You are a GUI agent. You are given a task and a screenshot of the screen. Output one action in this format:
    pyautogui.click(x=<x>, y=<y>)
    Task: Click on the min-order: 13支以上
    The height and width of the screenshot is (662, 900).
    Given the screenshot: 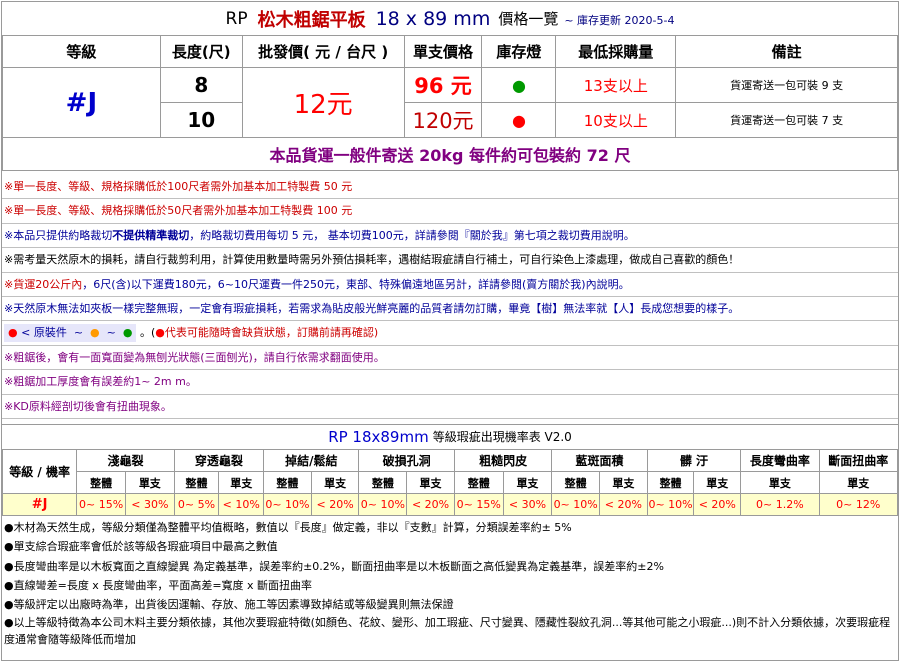 What is the action you would take?
    pyautogui.click(x=616, y=85)
    